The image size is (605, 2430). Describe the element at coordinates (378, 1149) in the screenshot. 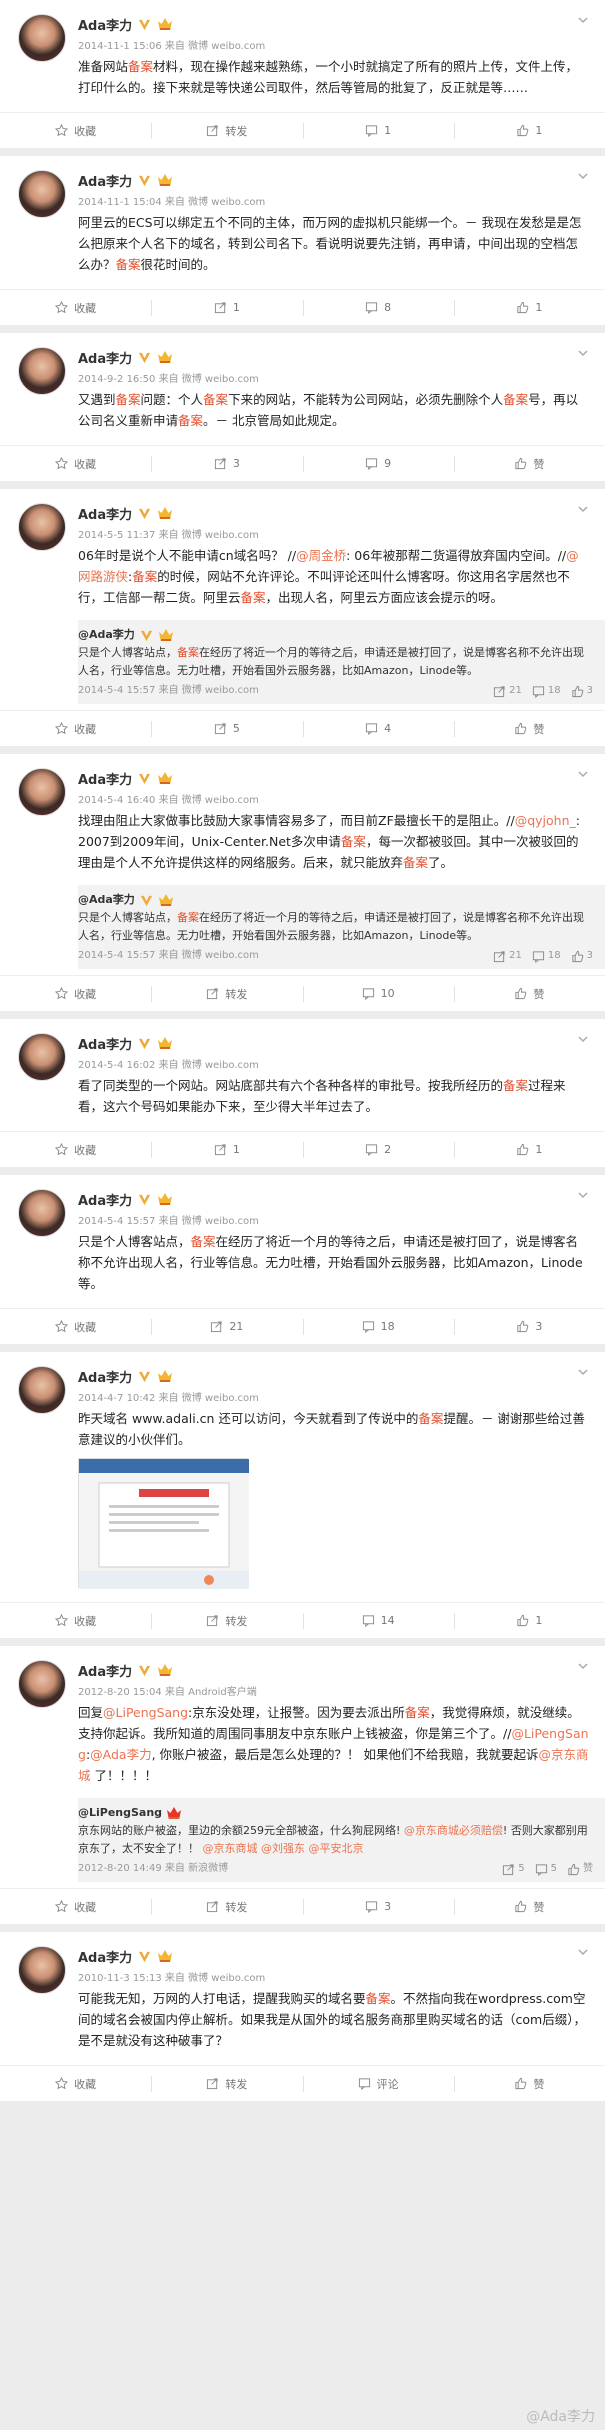

I see `comment-button: 2` at that location.